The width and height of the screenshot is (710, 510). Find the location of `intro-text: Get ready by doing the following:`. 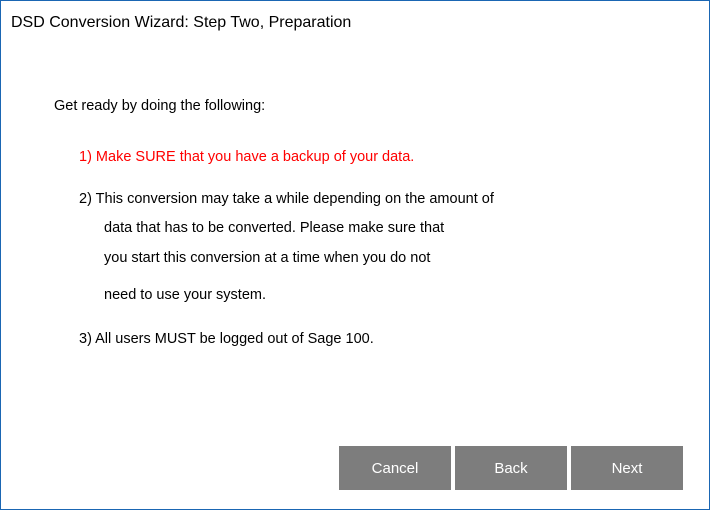

intro-text: Get ready by doing the following: is located at coordinates (160, 106).